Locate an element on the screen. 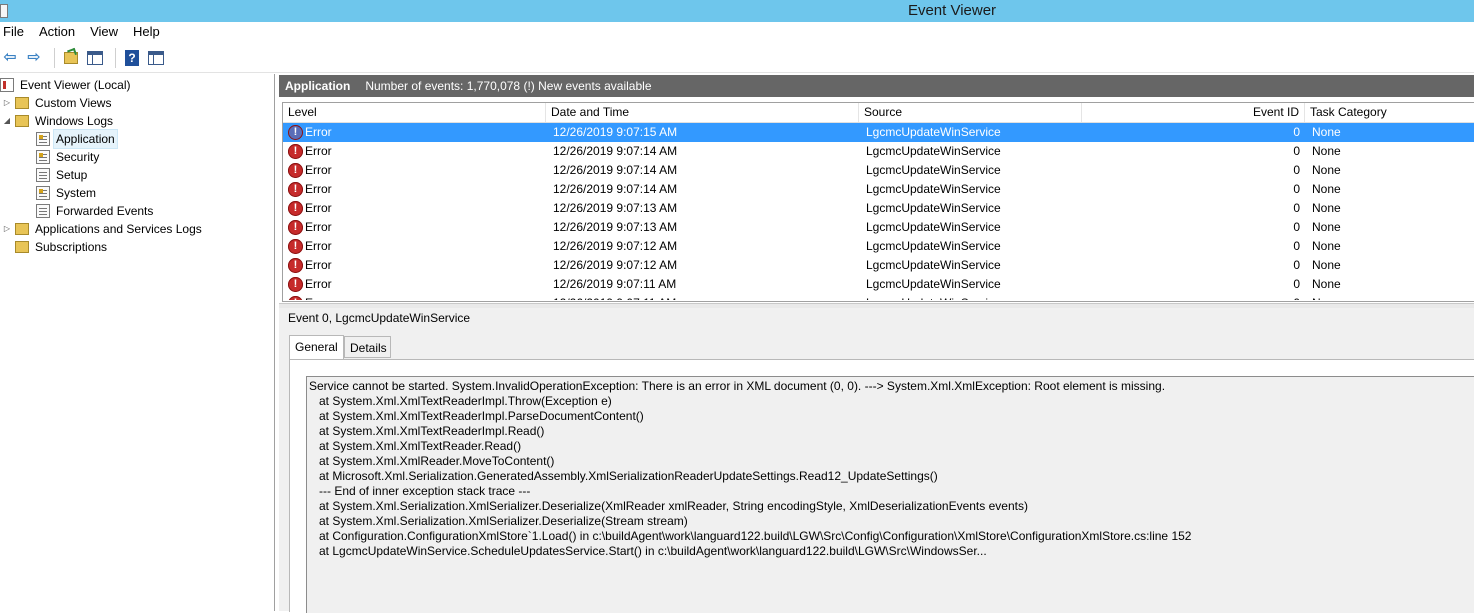  tree-item-security: Security is located at coordinates (68, 157).